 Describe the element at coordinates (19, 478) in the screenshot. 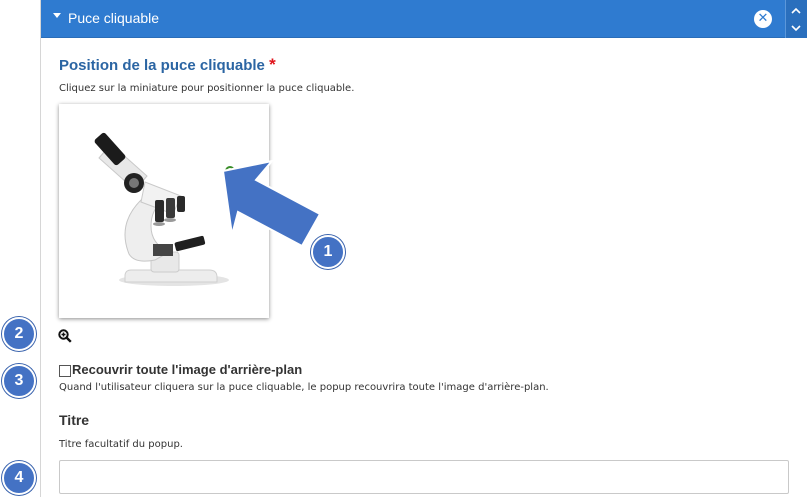

I see `callout-badge-4: 4` at that location.